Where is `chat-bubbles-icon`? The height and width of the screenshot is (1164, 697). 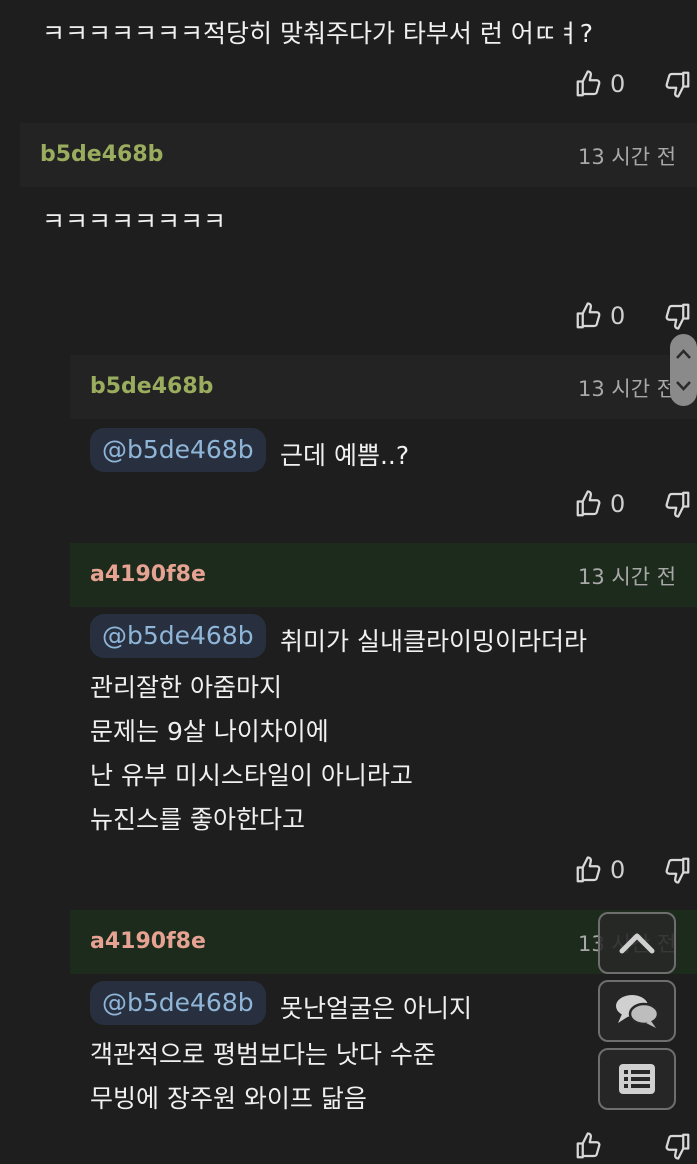
chat-bubbles-icon is located at coordinates (638, 1011).